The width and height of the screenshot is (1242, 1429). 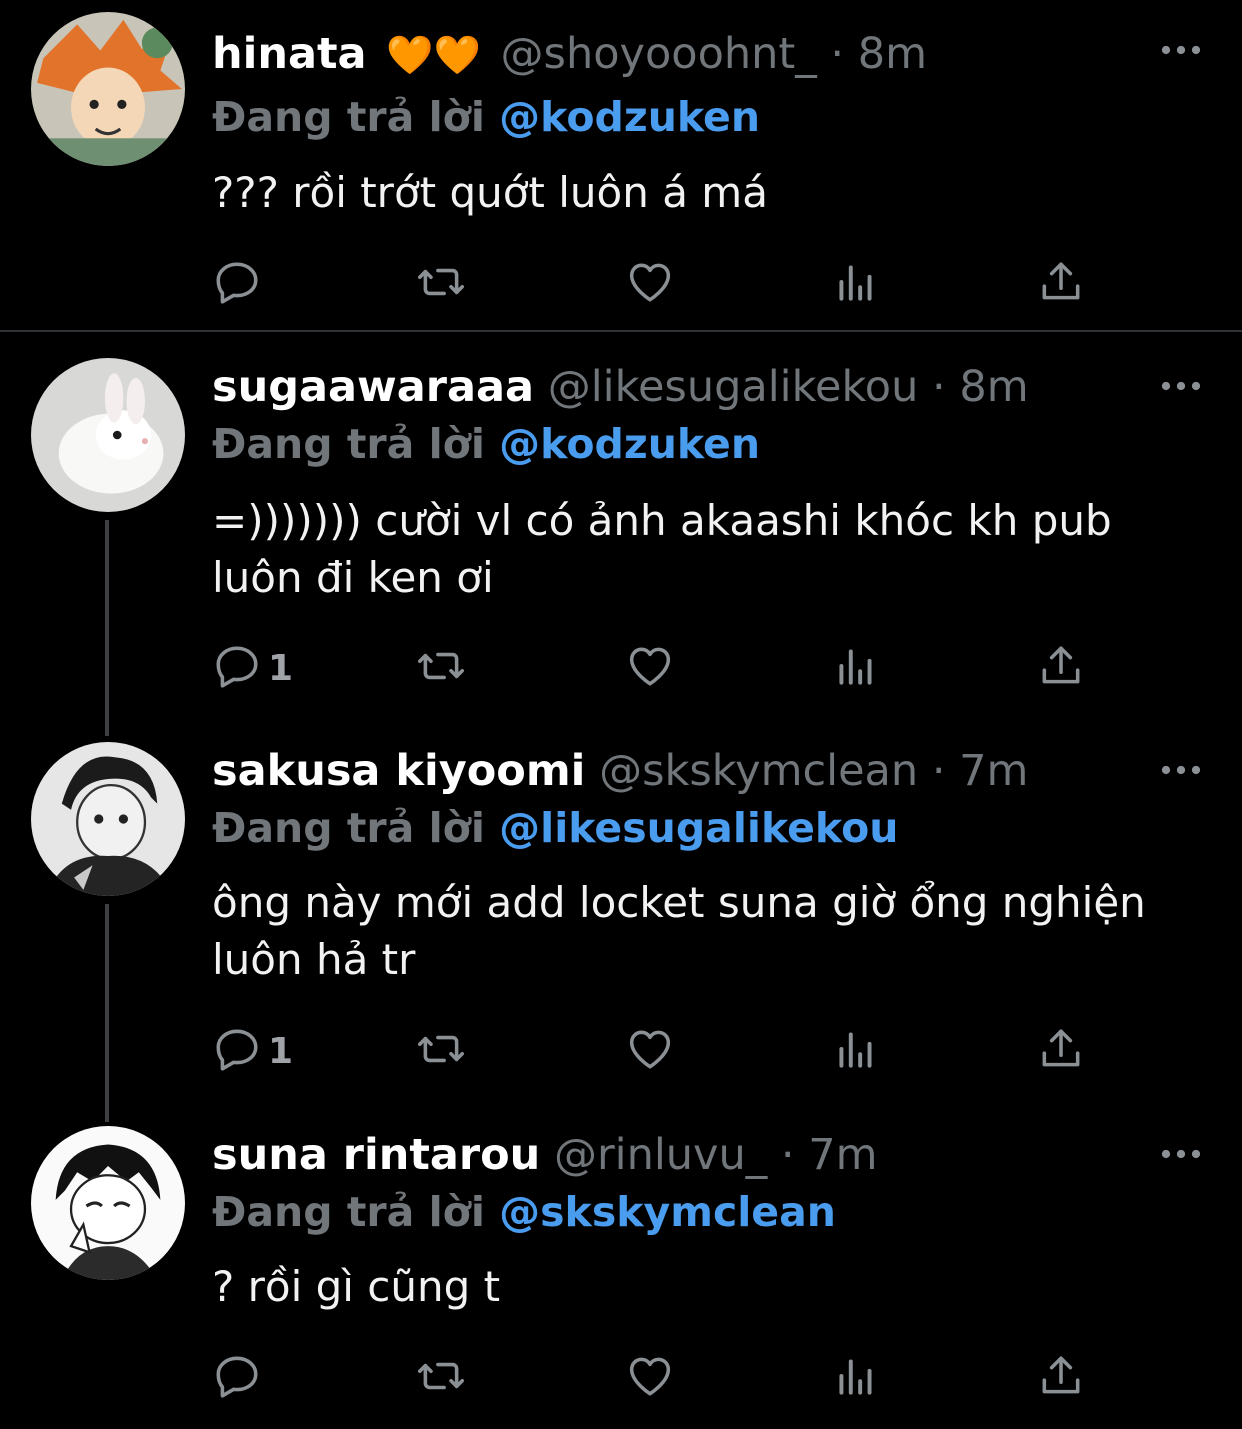 I want to click on display-name: sakusa kiyoomi, so click(x=398, y=771).